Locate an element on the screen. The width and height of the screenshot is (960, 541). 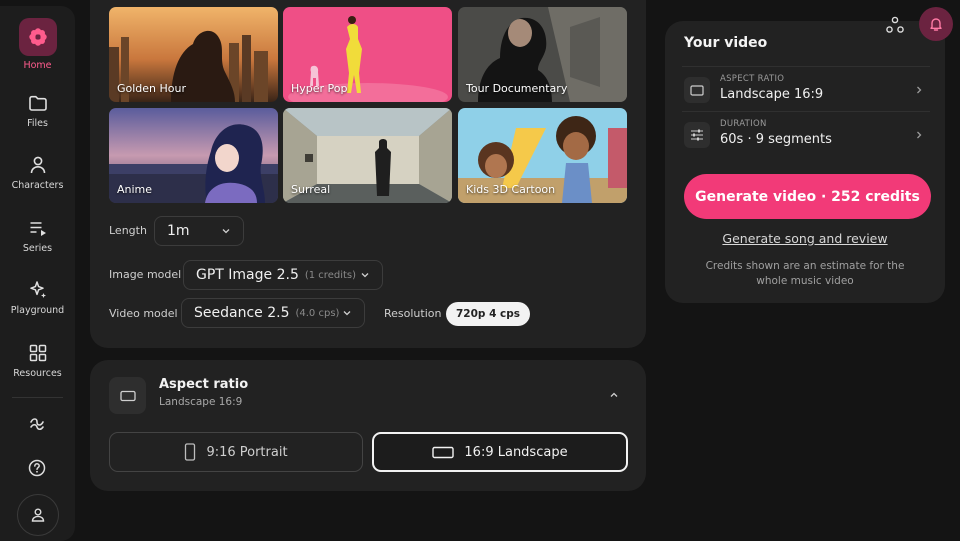
sidebar-item-resources: Resources is located at coordinates (37, 360).